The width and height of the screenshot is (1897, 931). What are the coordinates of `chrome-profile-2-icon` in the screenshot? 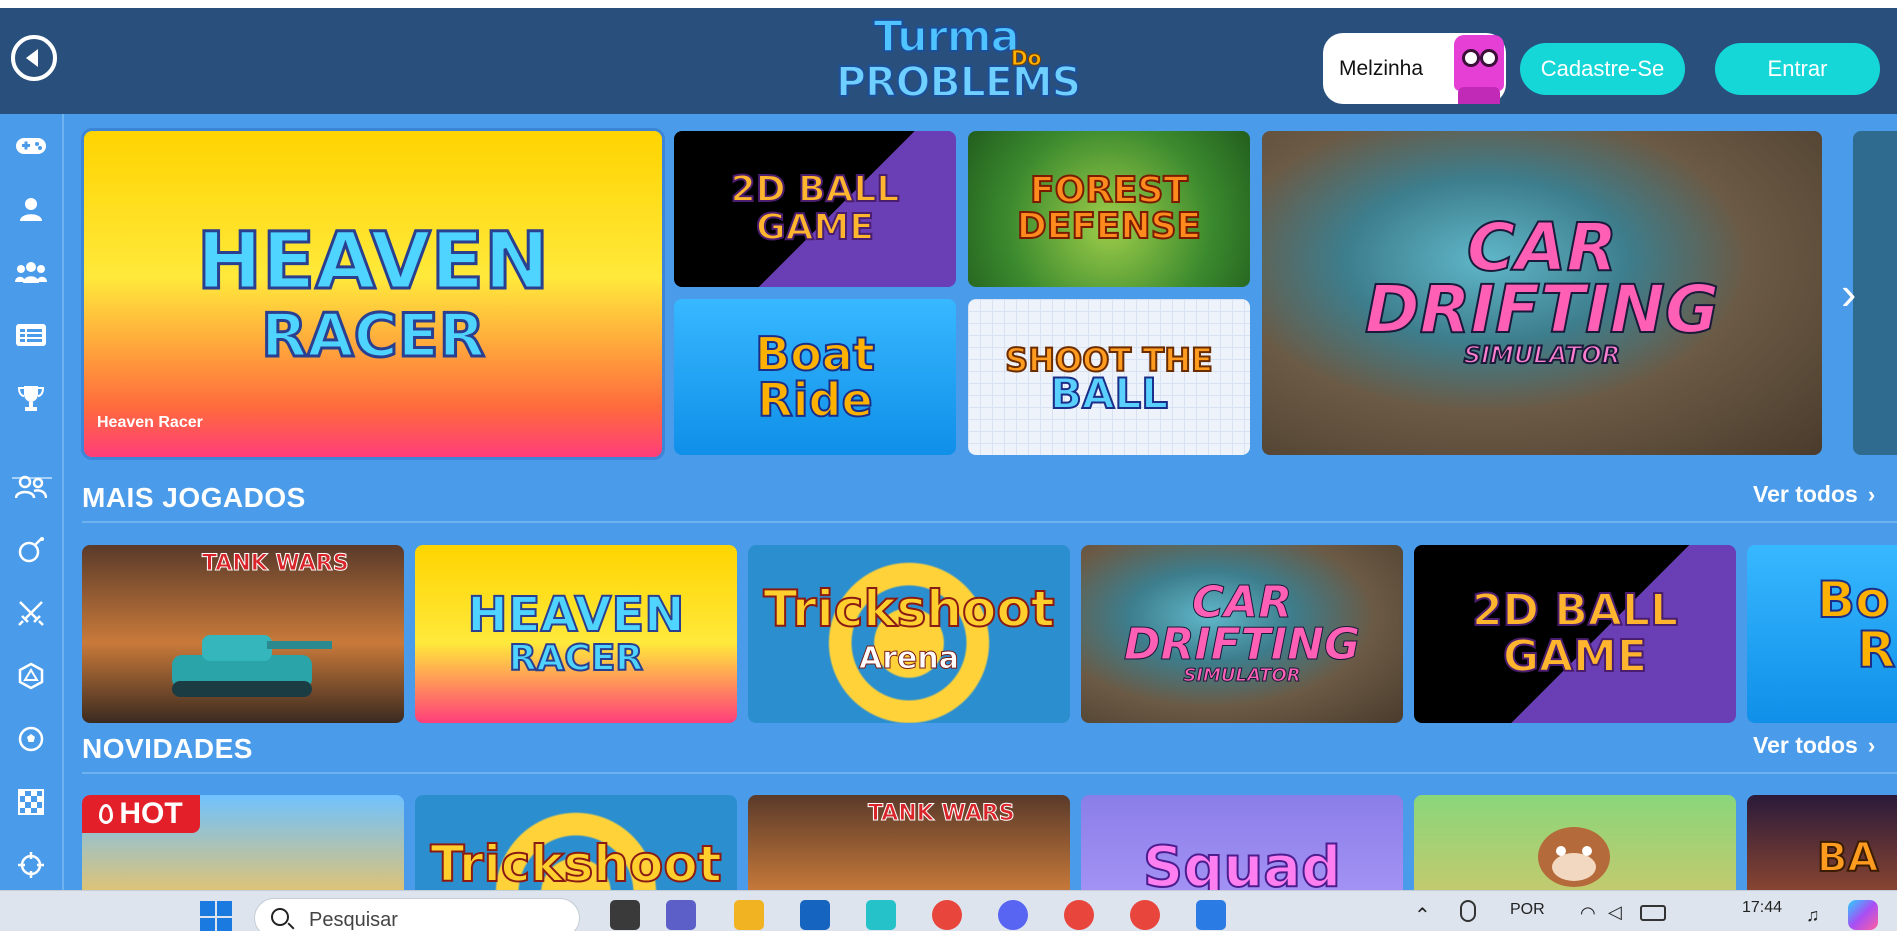 It's located at (1145, 915).